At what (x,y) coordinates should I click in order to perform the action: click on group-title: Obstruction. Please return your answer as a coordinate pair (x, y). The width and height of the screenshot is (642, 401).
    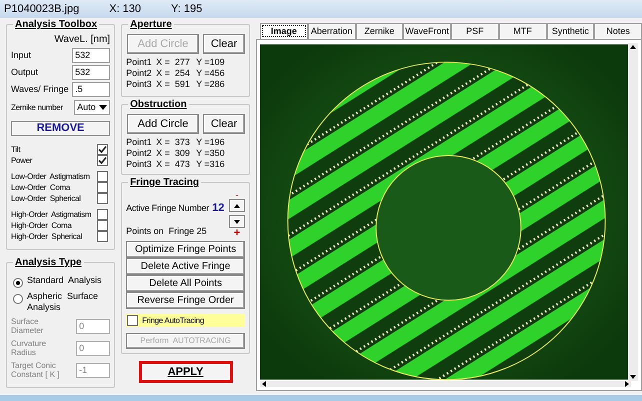
    Looking at the image, I should click on (158, 104).